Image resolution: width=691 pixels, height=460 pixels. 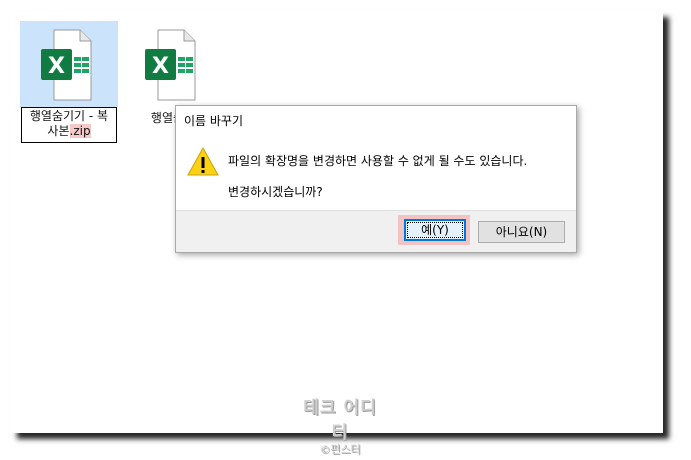 What do you see at coordinates (376, 231) in the screenshot?
I see `dialog-button-bar: 예(Y) 아니요(N)` at bounding box center [376, 231].